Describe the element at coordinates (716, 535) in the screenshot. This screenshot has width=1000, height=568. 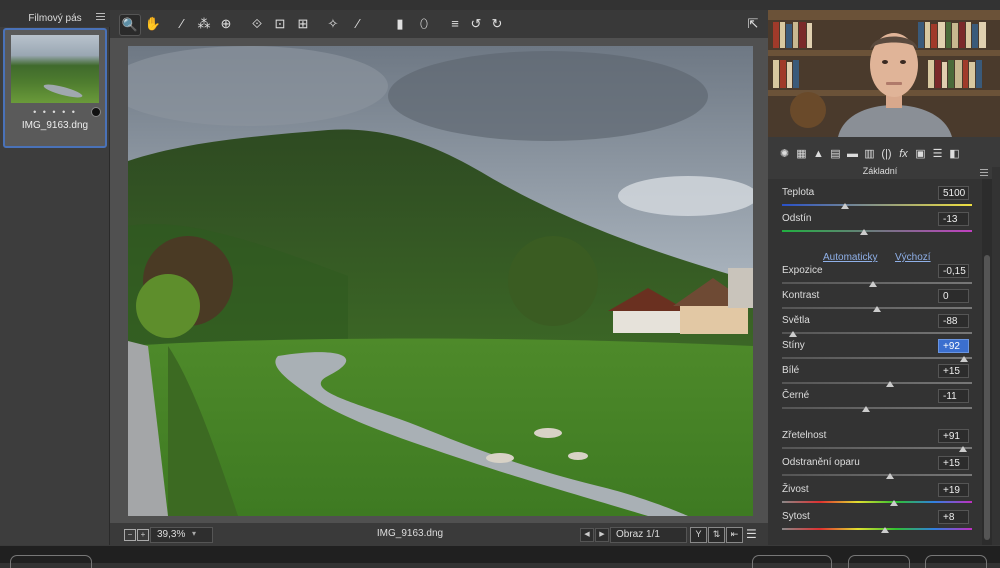
I see `swap-settings-icon: ⇅` at that location.